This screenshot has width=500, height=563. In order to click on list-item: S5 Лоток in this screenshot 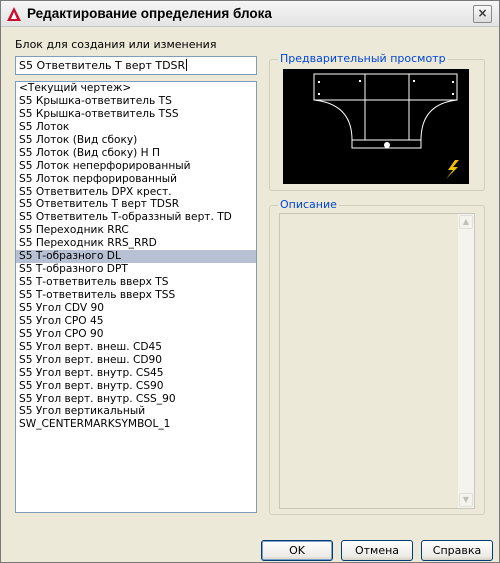, I will do `click(136, 127)`.